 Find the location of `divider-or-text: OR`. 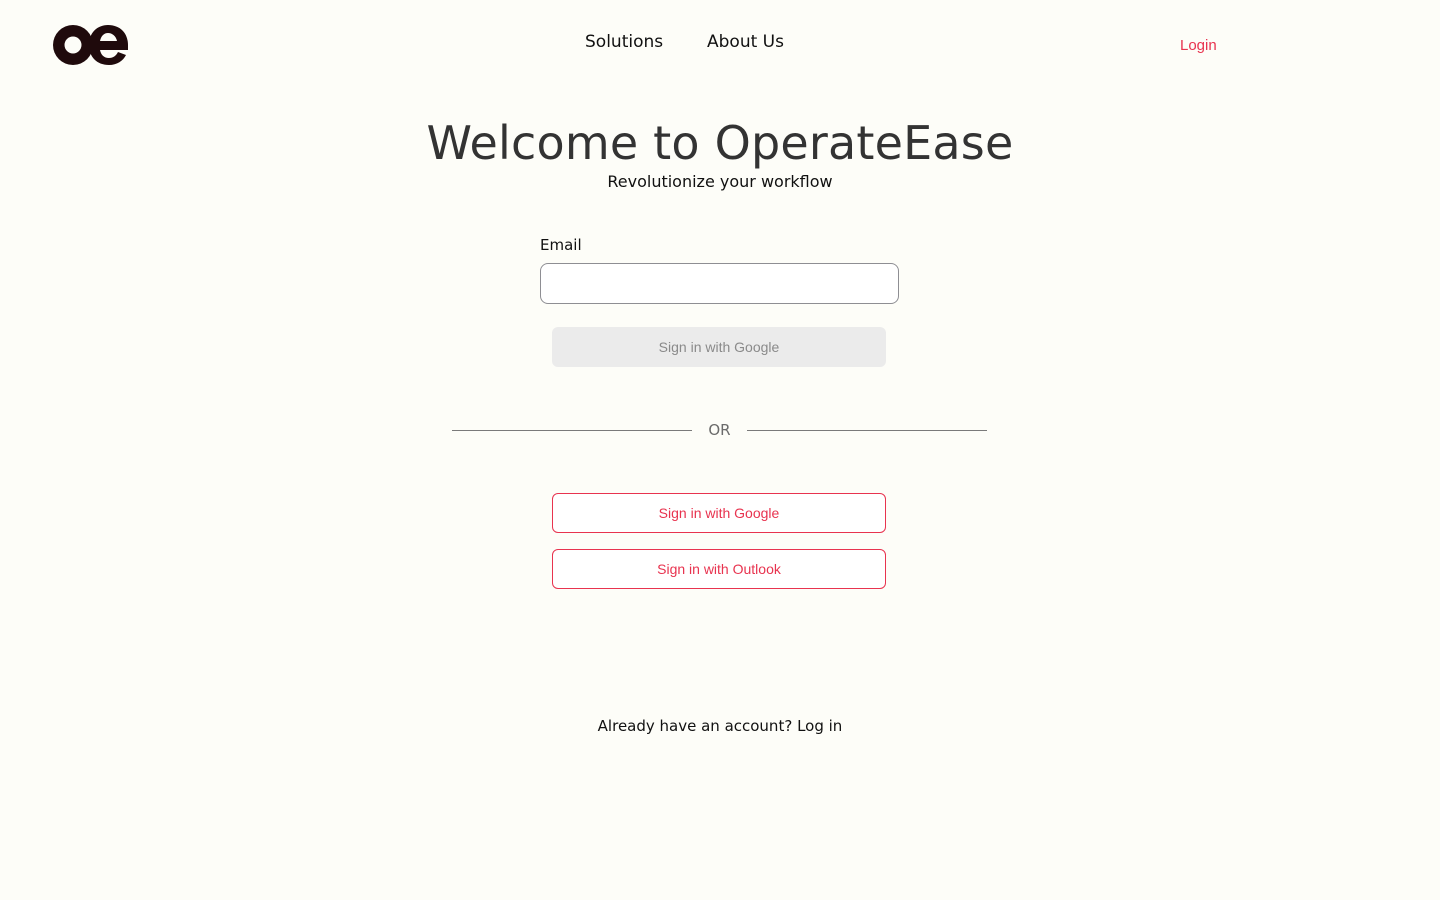

divider-or-text: OR is located at coordinates (719, 430).